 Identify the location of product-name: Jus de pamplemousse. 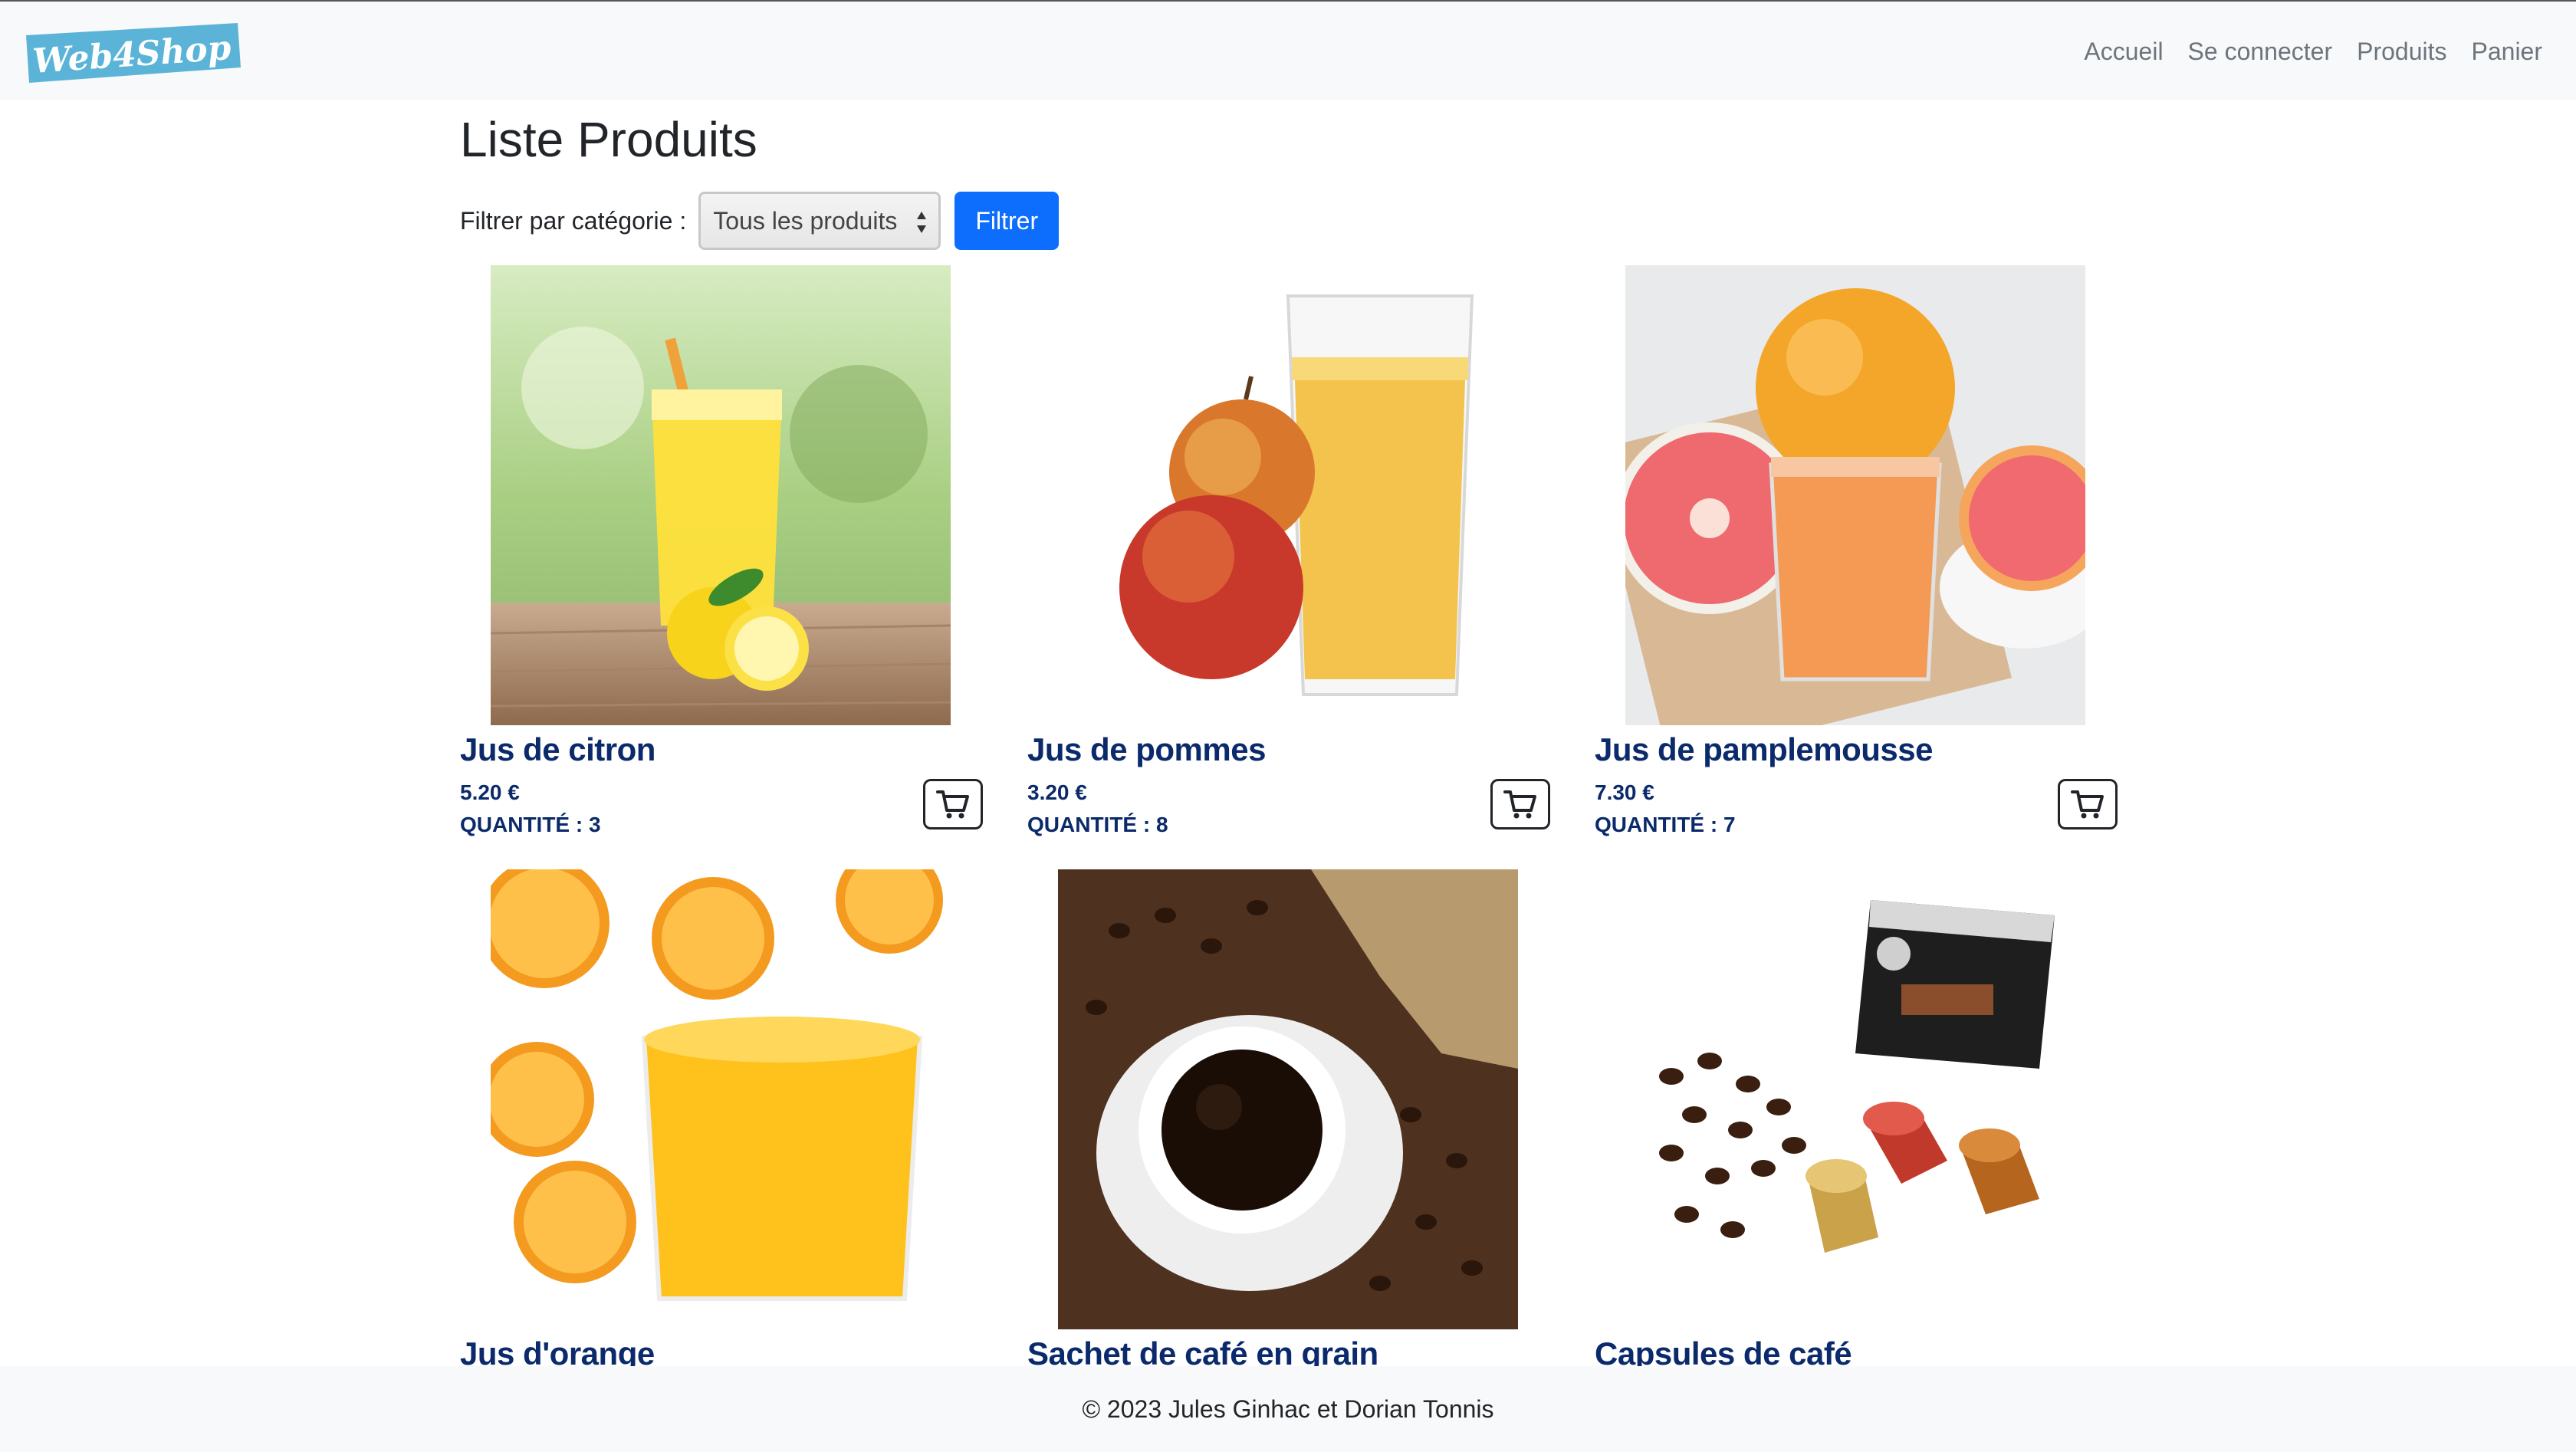
(1765, 749).